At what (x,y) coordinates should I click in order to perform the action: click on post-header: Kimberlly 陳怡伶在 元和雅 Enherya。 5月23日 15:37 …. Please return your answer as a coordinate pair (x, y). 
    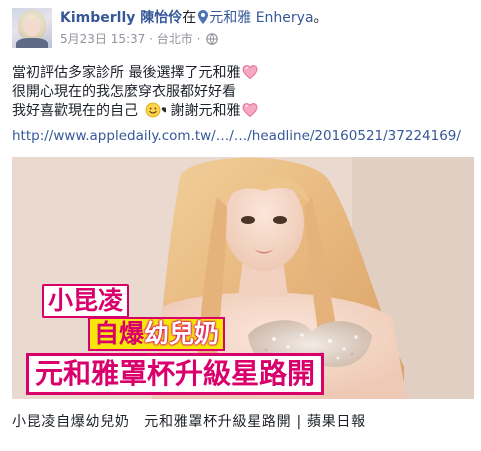
    Looking at the image, I should click on (242, 30).